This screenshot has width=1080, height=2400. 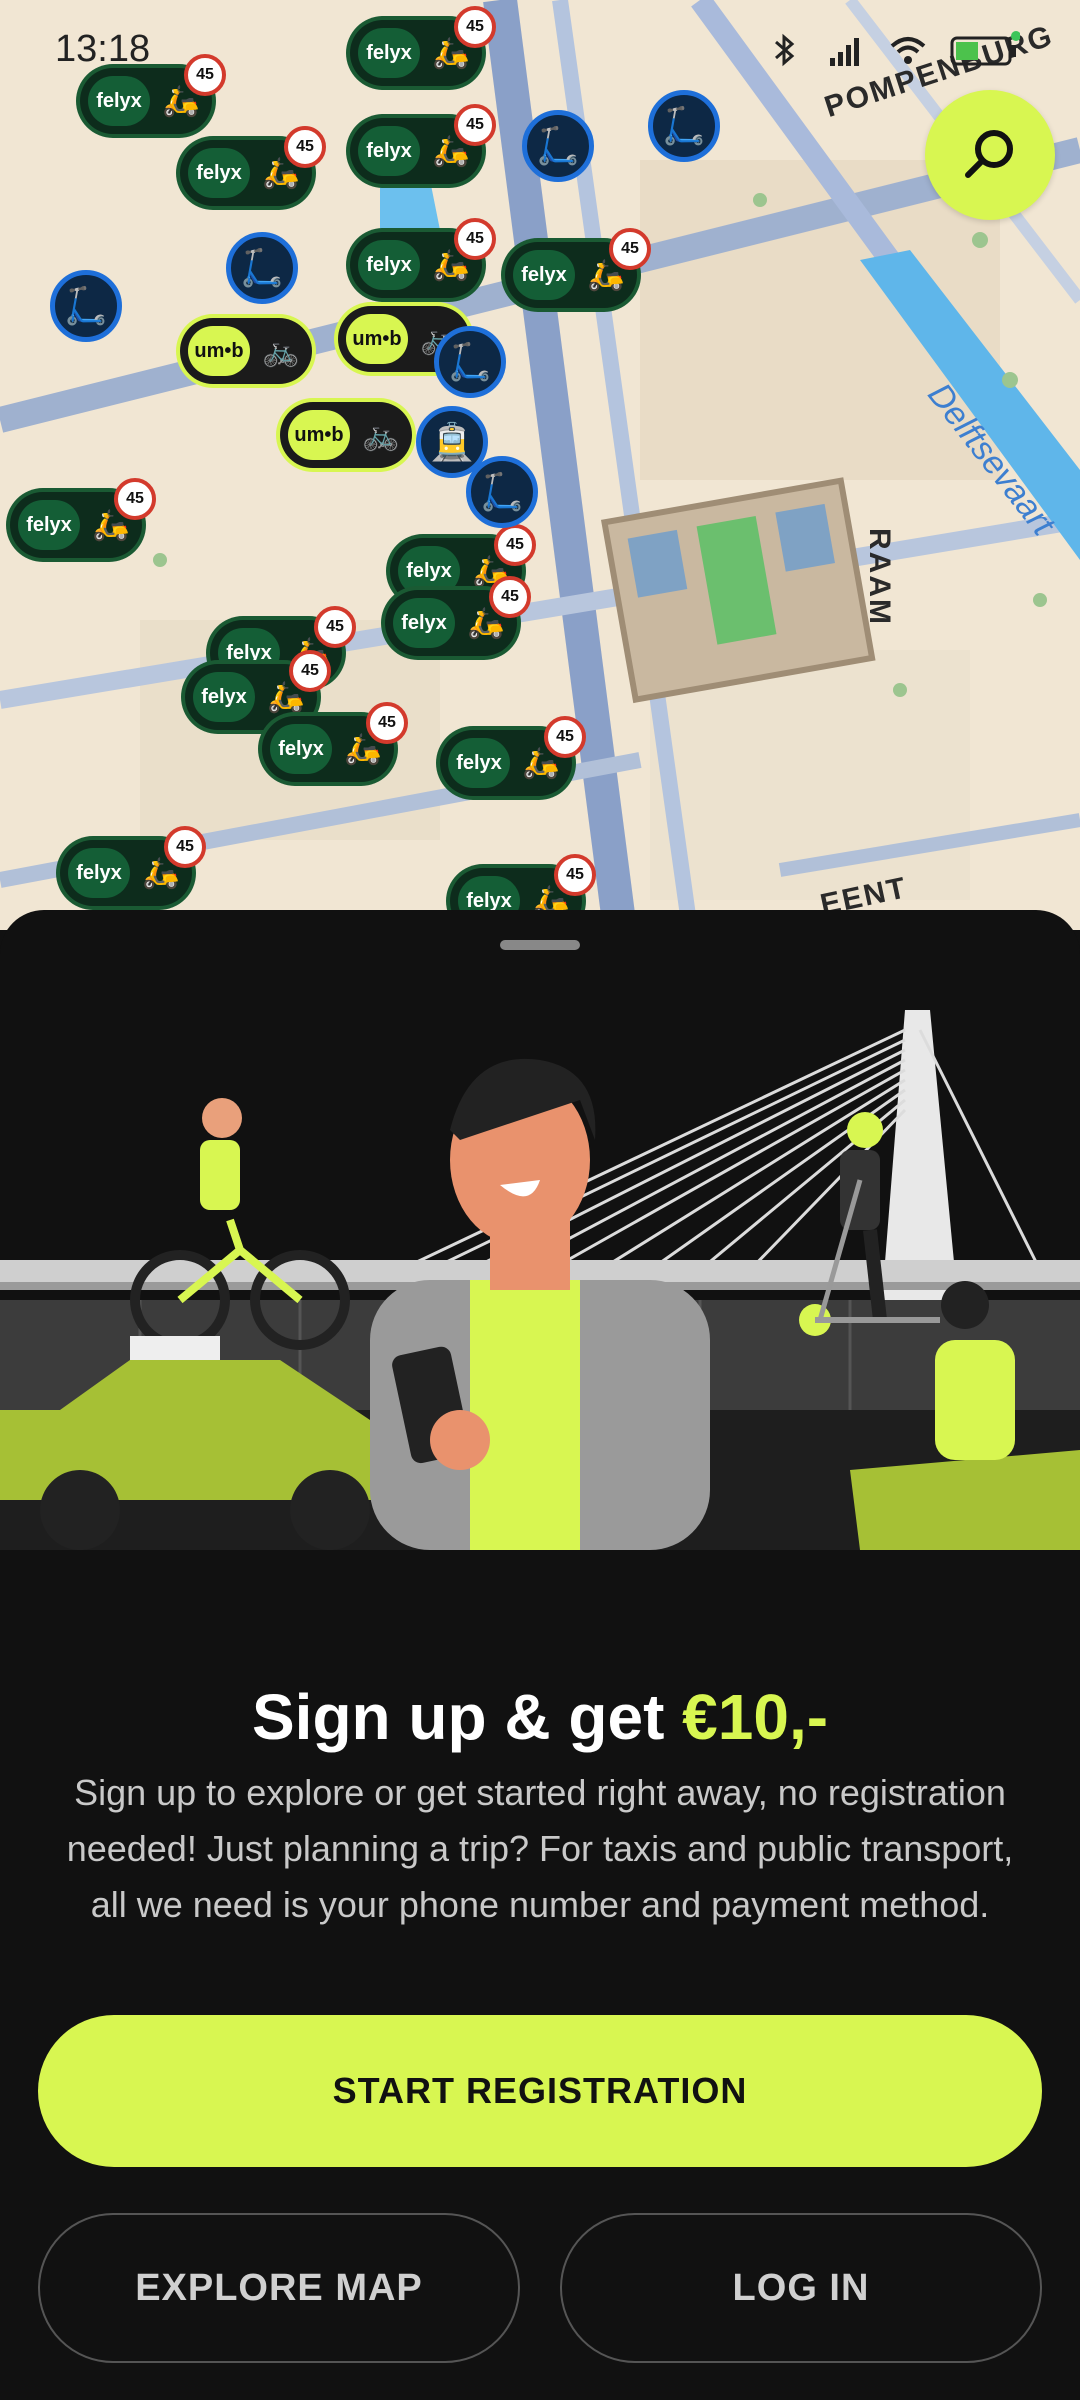 I want to click on start-registration-button: START REGISTRATION, so click(x=540, y=2091).